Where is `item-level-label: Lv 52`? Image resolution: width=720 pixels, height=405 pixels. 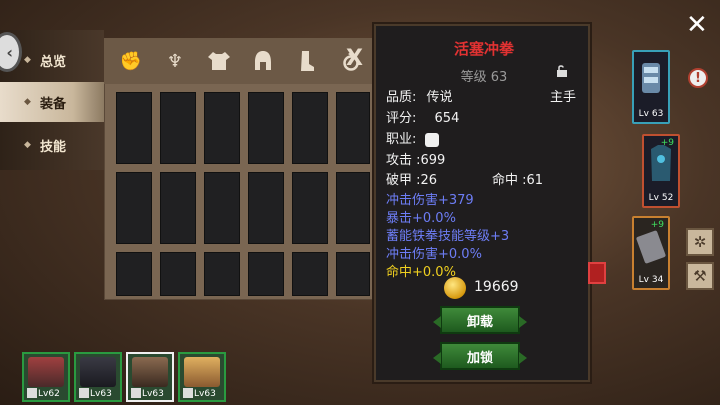
item-level-label: Lv 52 is located at coordinates (661, 198).